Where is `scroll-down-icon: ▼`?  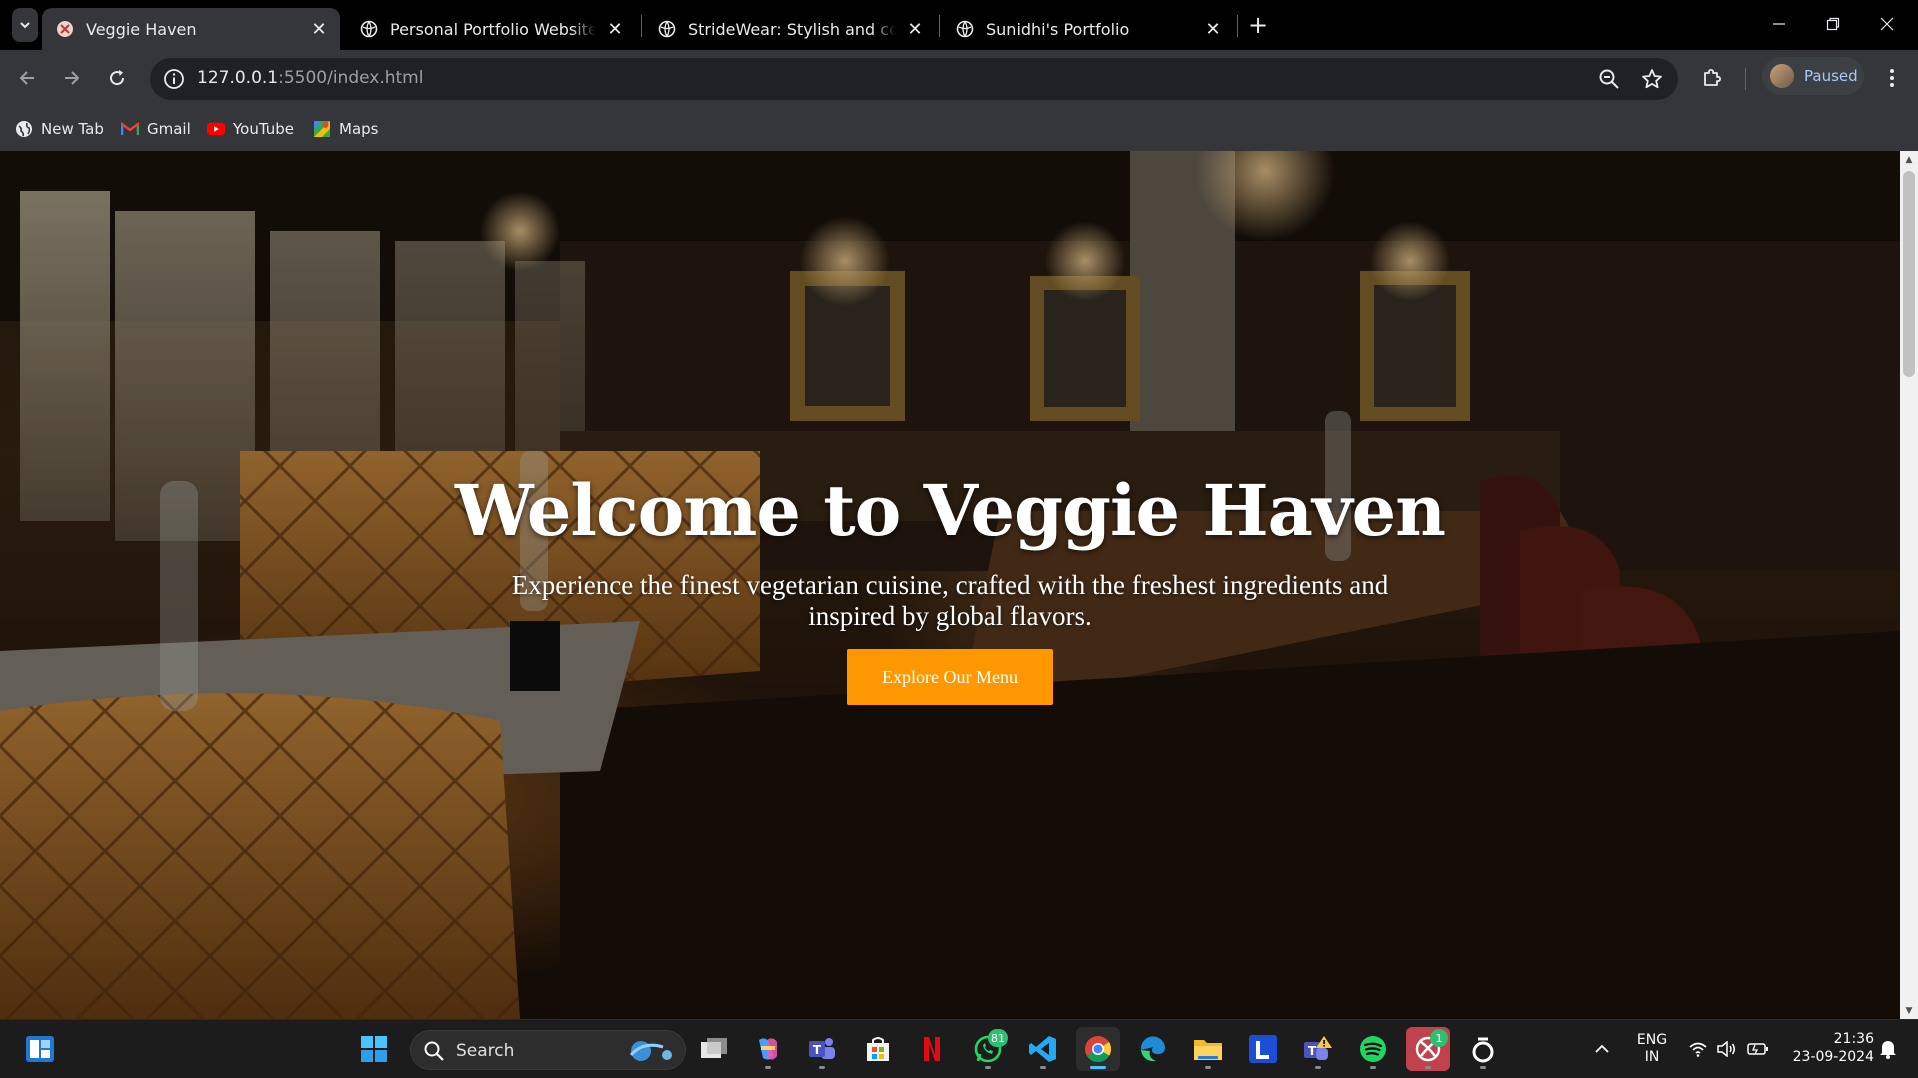 scroll-down-icon: ▼ is located at coordinates (1909, 1010).